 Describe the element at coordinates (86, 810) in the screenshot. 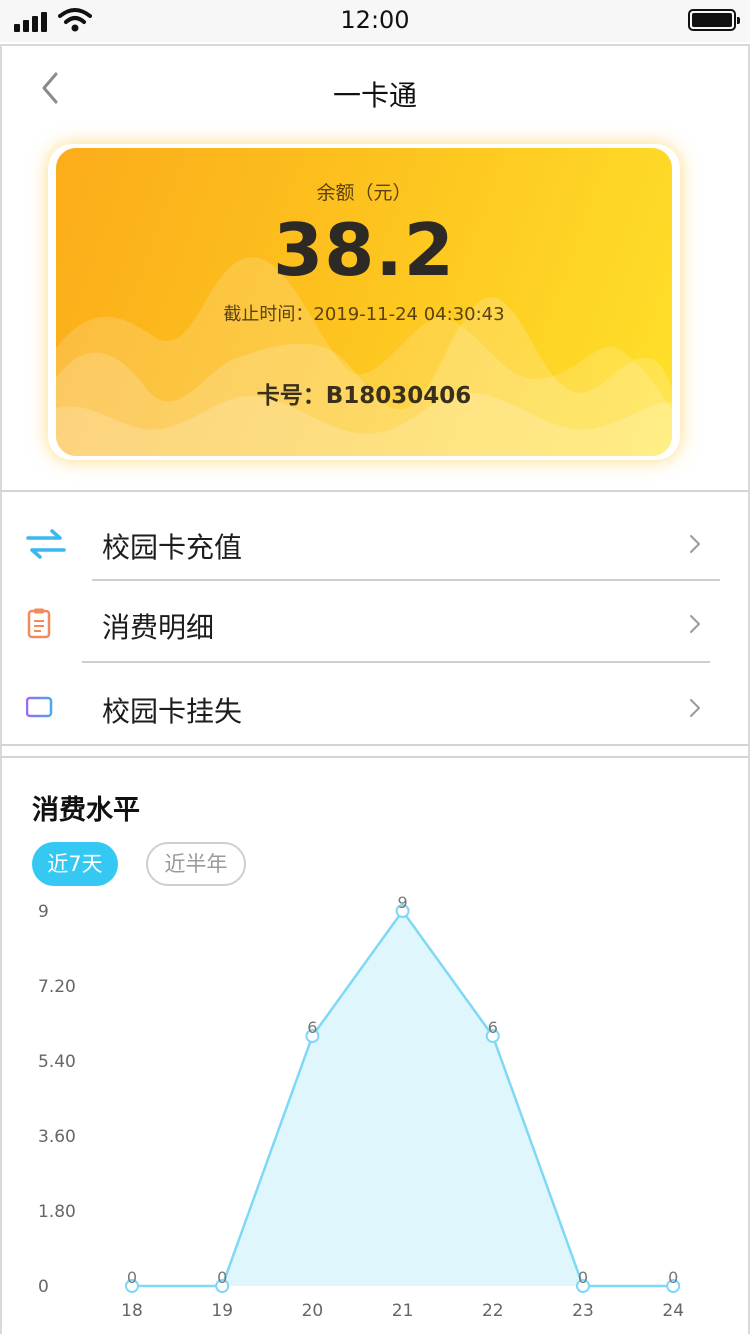

I see `section-title: 消费水平` at that location.